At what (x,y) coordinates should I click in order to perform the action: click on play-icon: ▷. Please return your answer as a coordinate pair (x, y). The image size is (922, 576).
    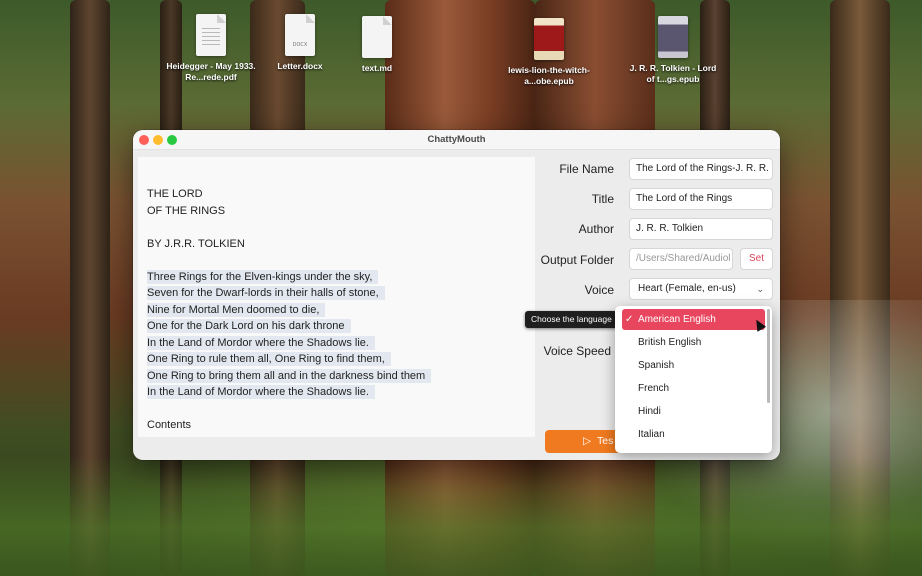
    Looking at the image, I should click on (587, 441).